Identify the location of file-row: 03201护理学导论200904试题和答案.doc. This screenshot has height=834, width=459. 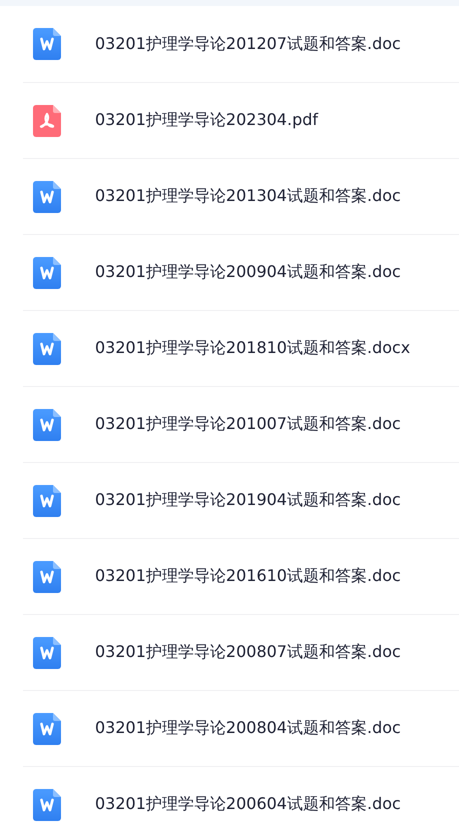
(241, 272).